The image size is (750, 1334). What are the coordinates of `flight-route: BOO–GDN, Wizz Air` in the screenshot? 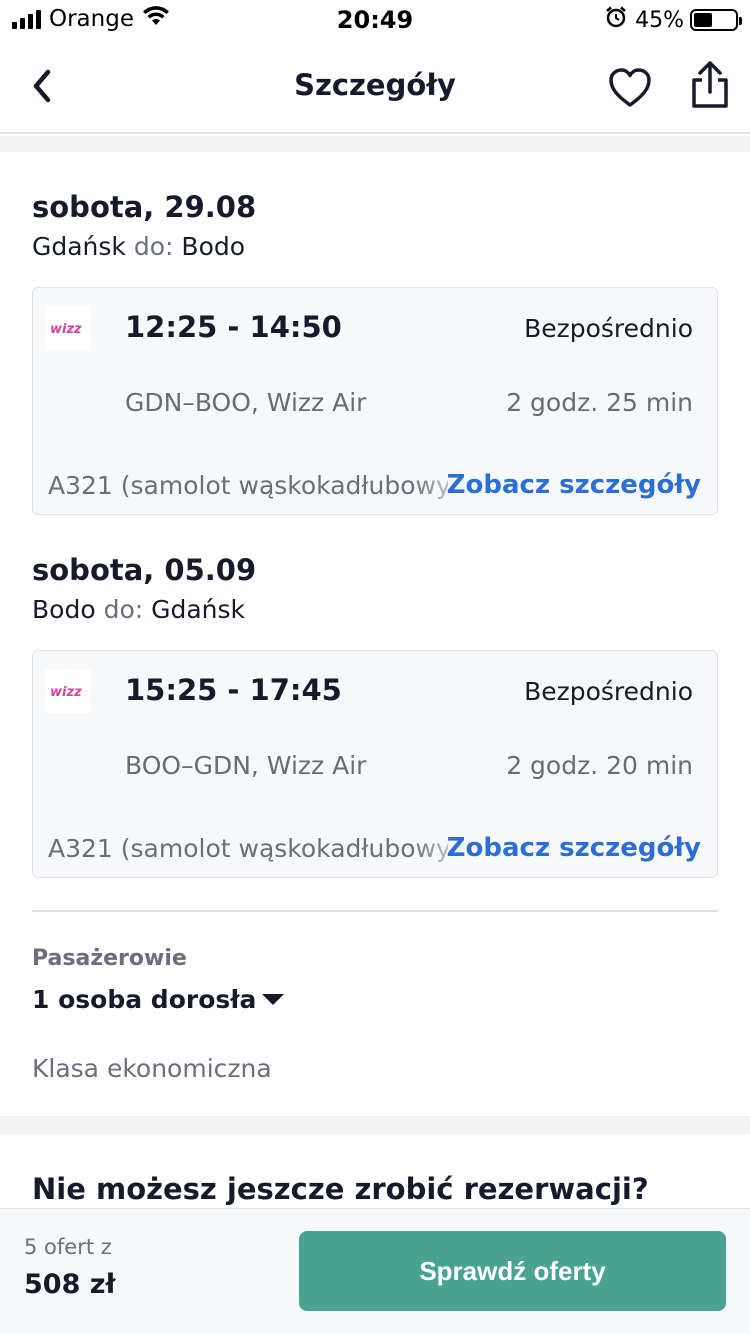 It's located at (246, 765).